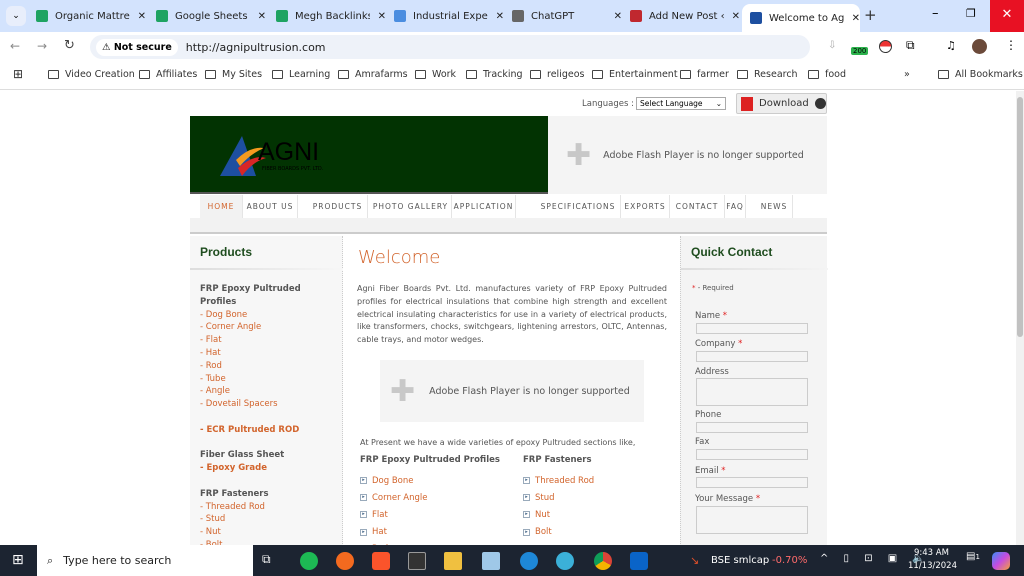  I want to click on notepad-icon, so click(491, 561).